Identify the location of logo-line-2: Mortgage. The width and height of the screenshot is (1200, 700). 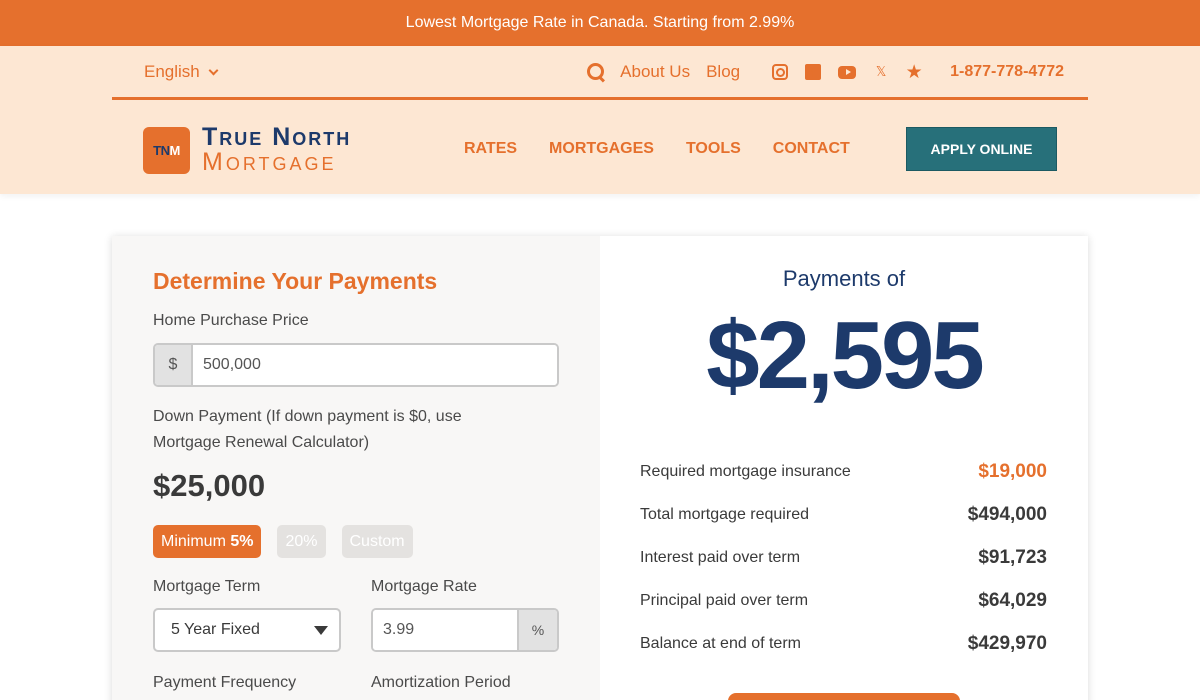
(269, 162).